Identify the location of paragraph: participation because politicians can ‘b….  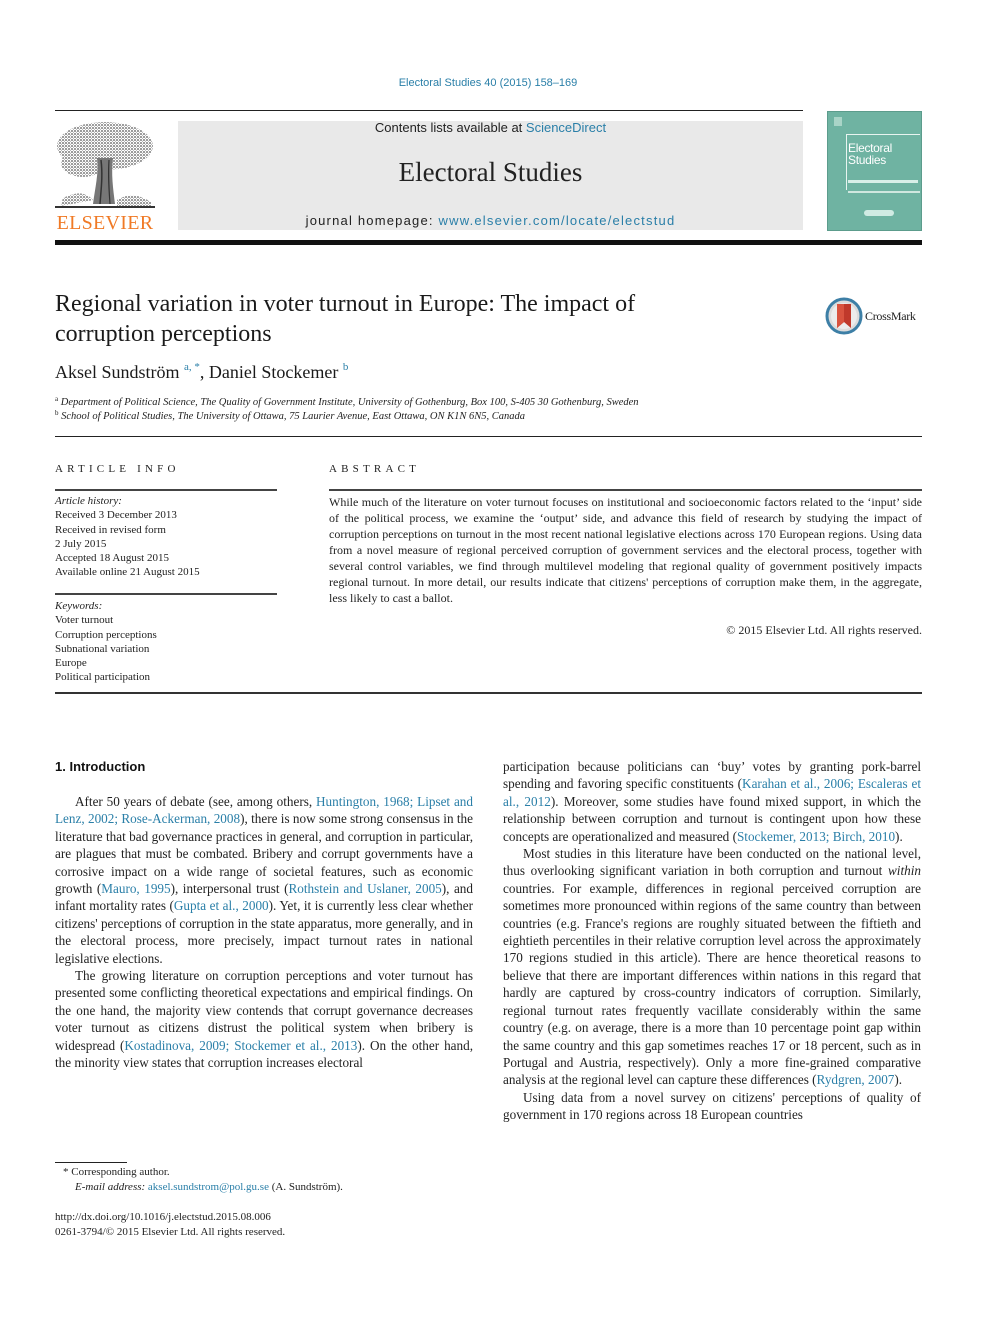
(712, 801).